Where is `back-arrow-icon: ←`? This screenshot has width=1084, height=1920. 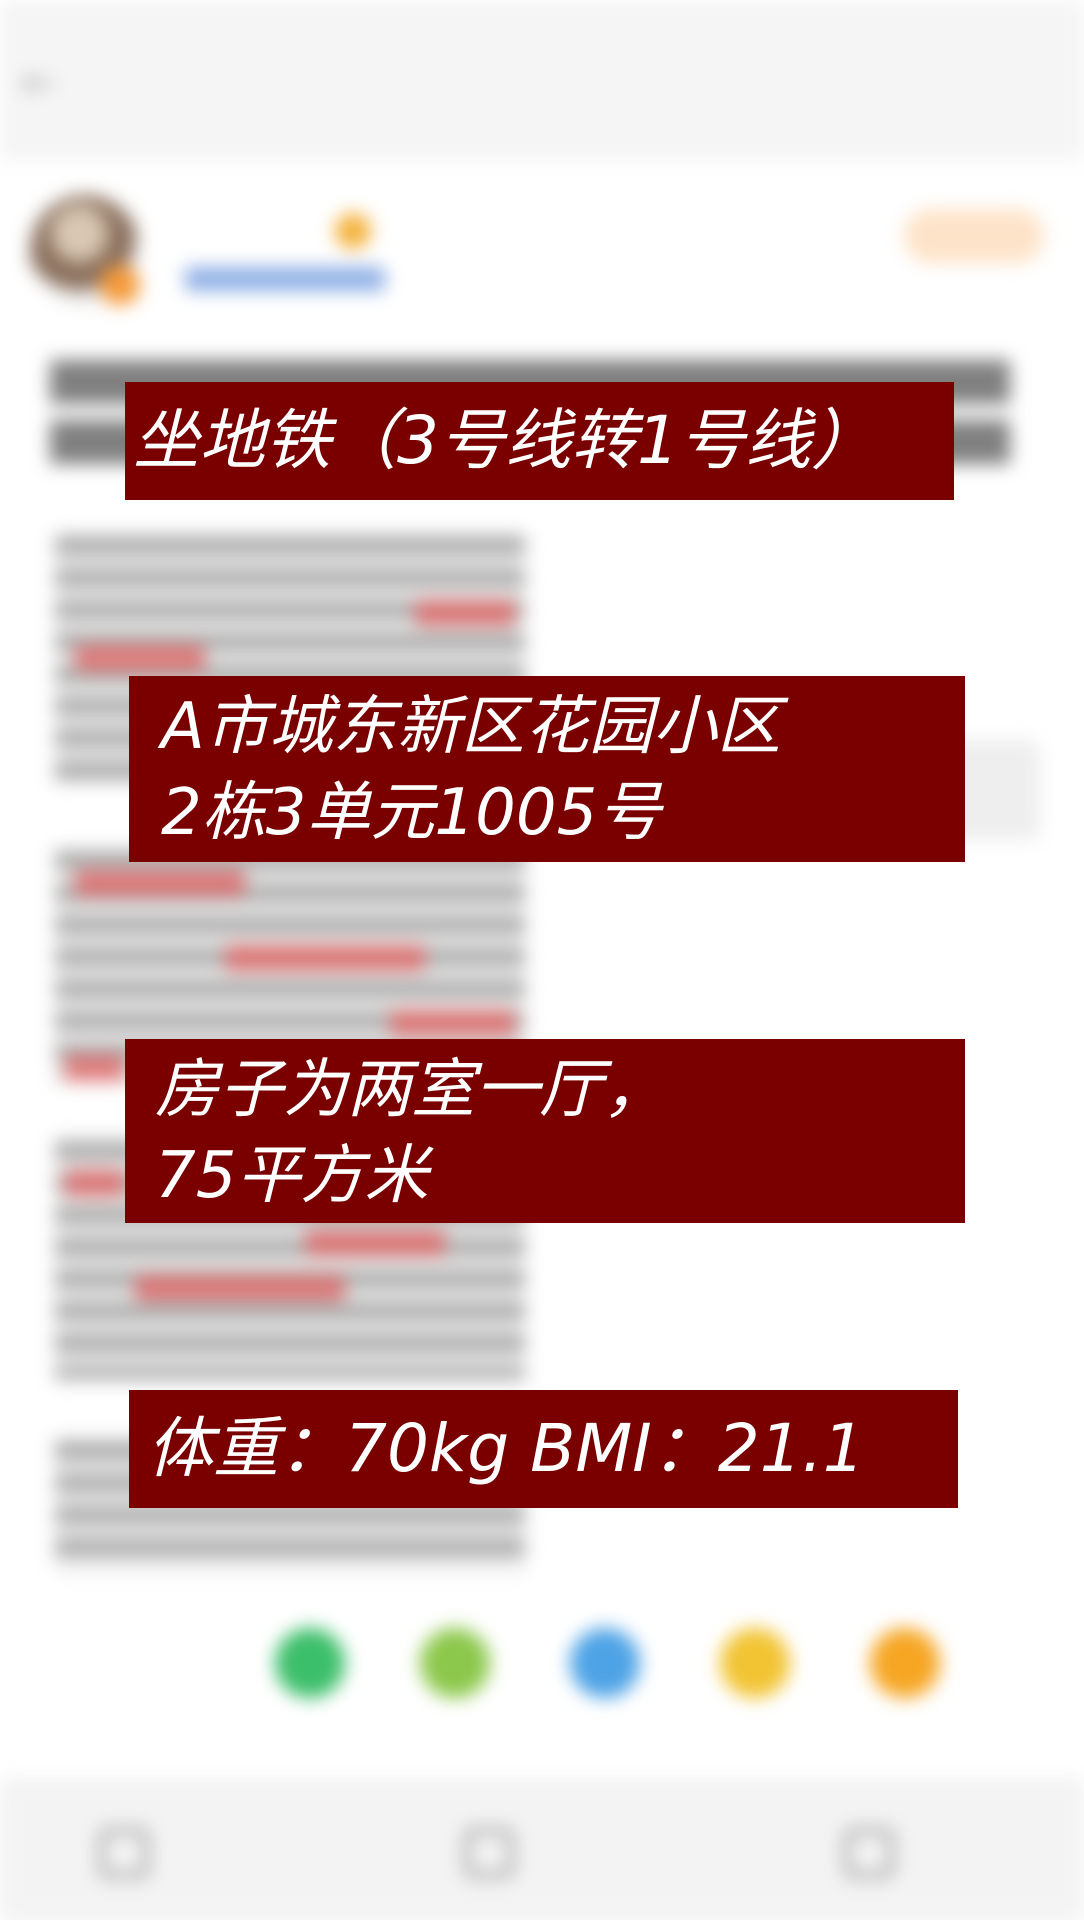 back-arrow-icon: ← is located at coordinates (57, 83).